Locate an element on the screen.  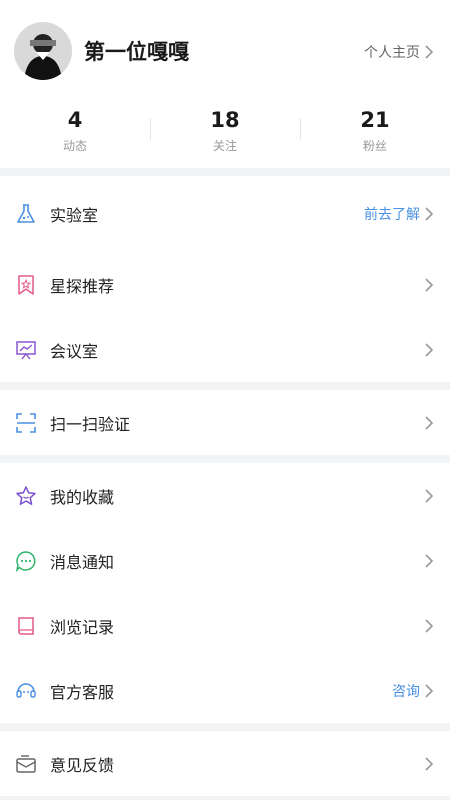
menu-item-meeting-room-label: 会议室 is located at coordinates (74, 351).